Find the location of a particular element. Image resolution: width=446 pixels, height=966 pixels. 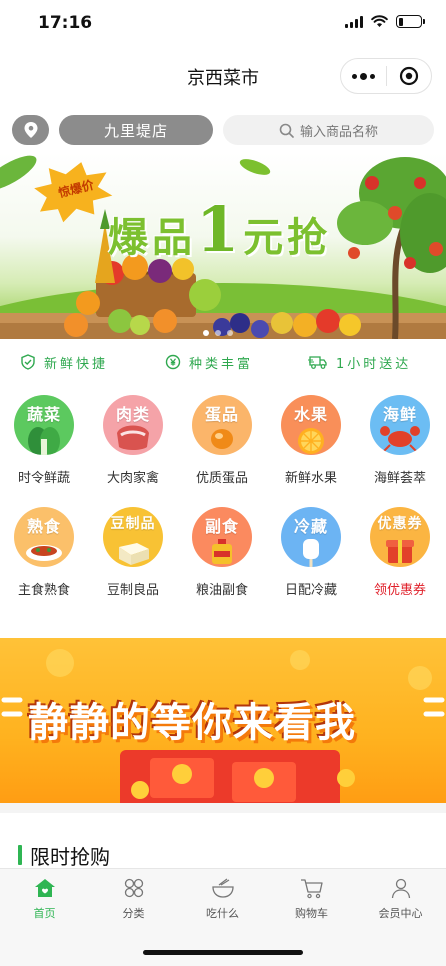

more-dots-icon is located at coordinates (363, 76).